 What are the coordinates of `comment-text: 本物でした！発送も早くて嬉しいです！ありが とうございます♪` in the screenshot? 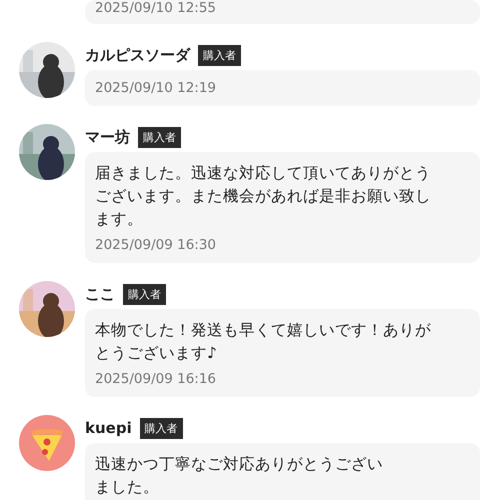 It's located at (263, 342).